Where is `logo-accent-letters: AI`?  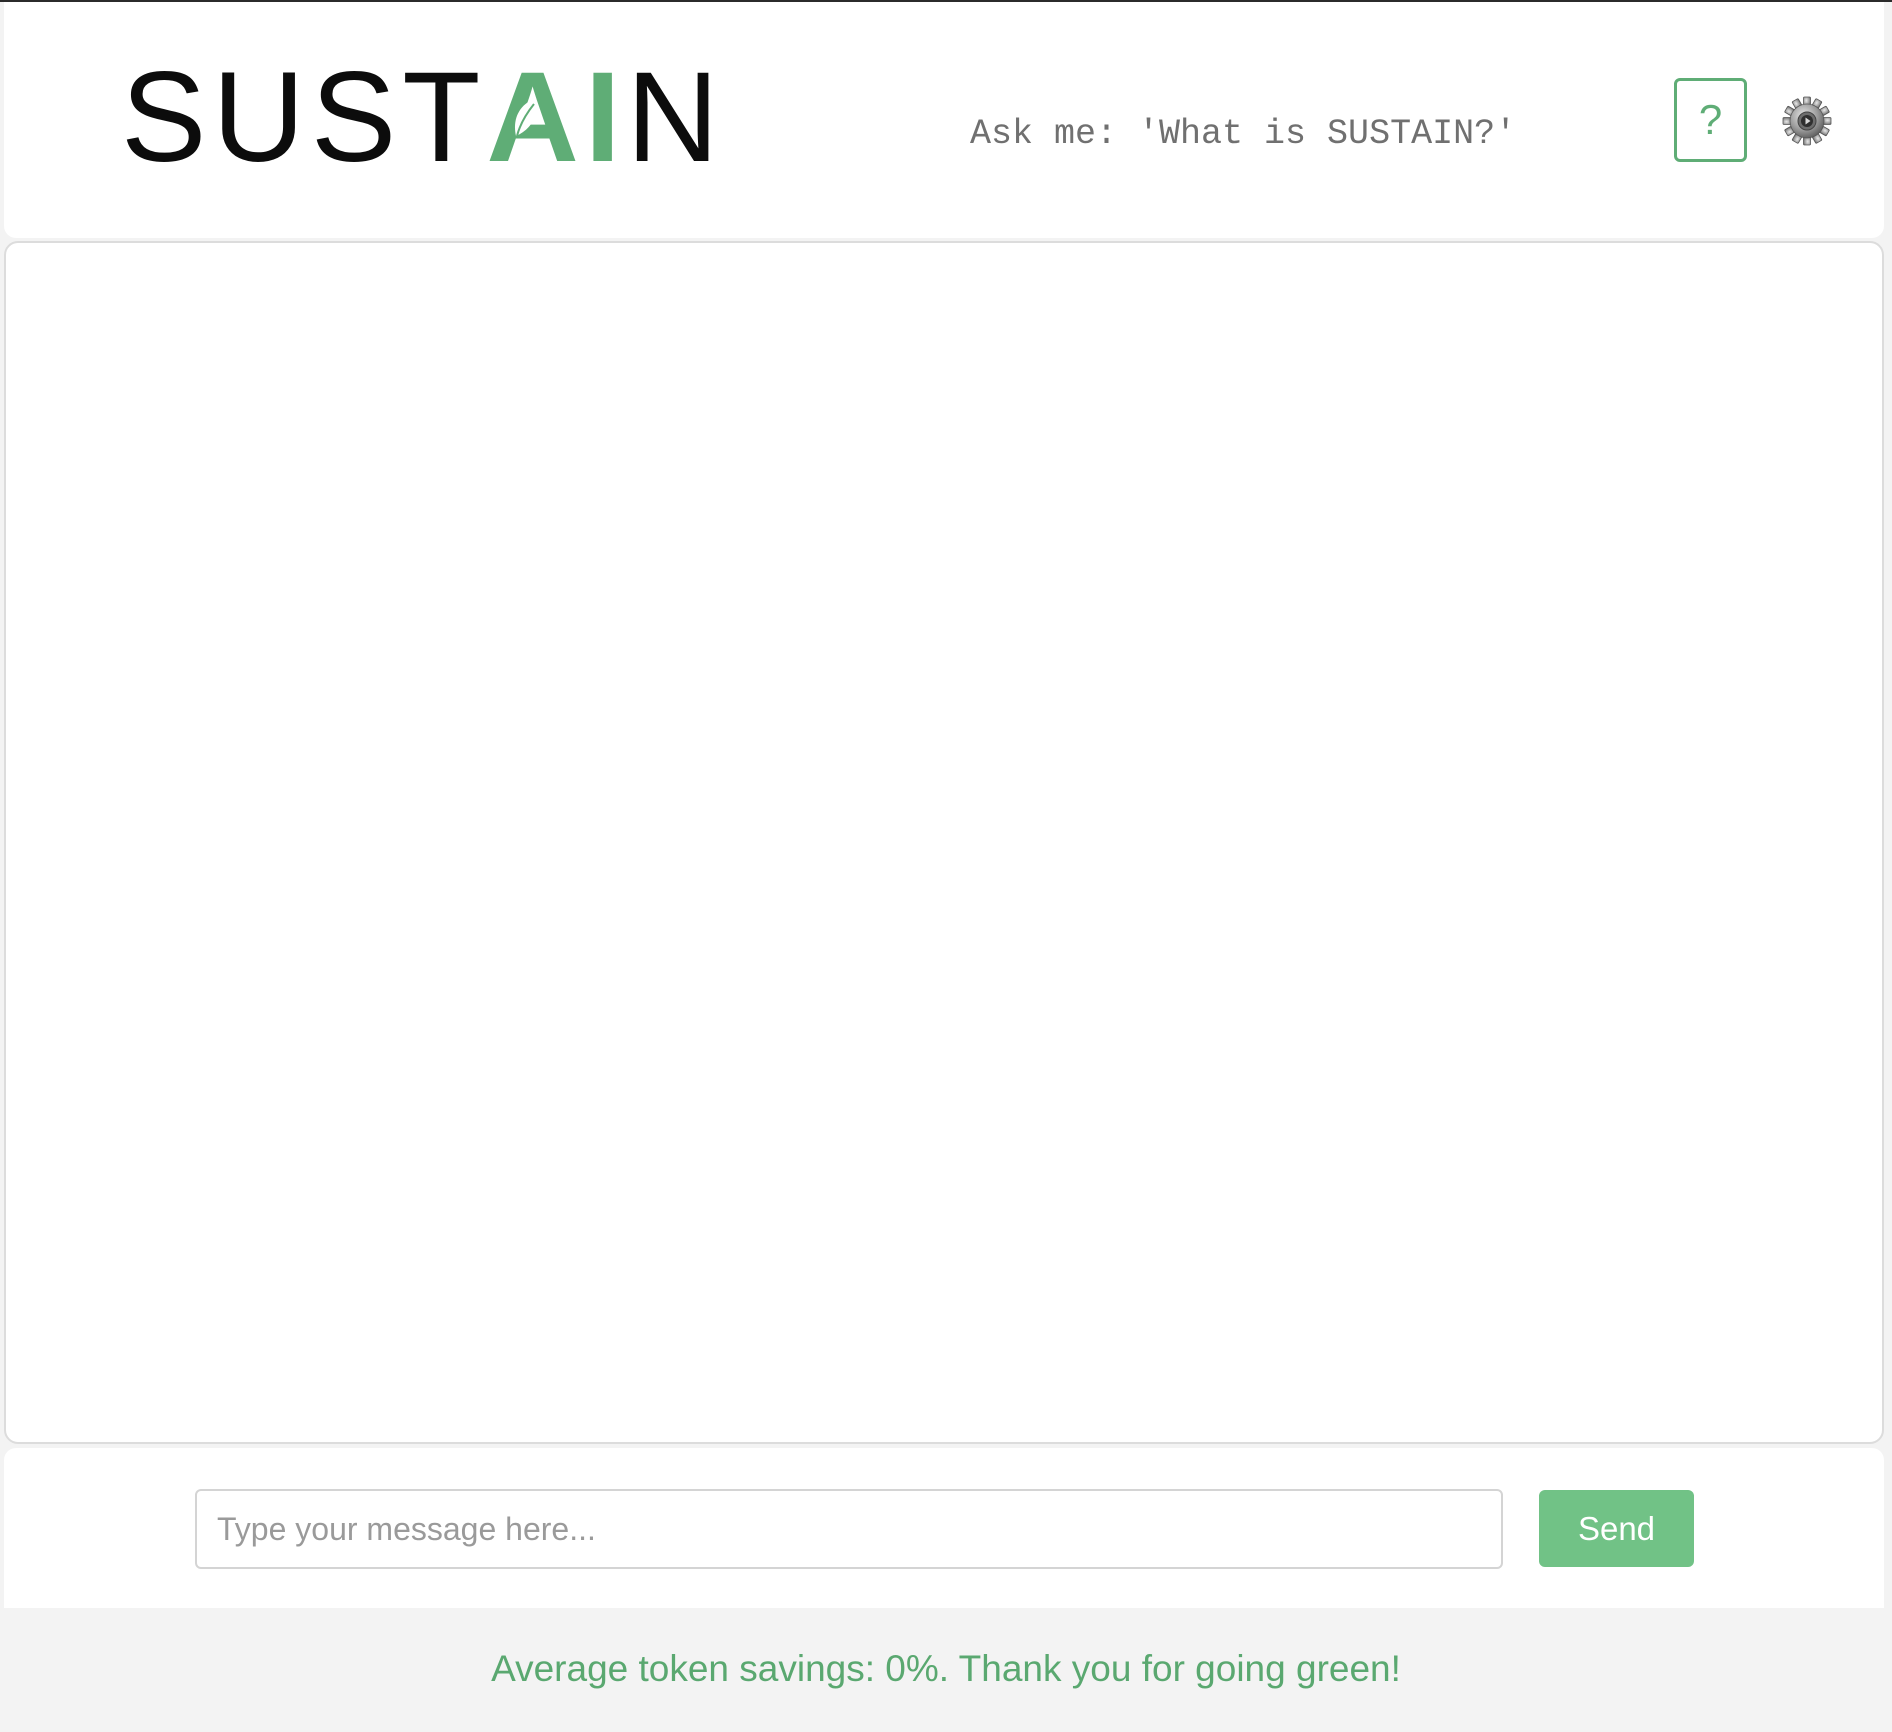 logo-accent-letters: AI is located at coordinates (556, 117).